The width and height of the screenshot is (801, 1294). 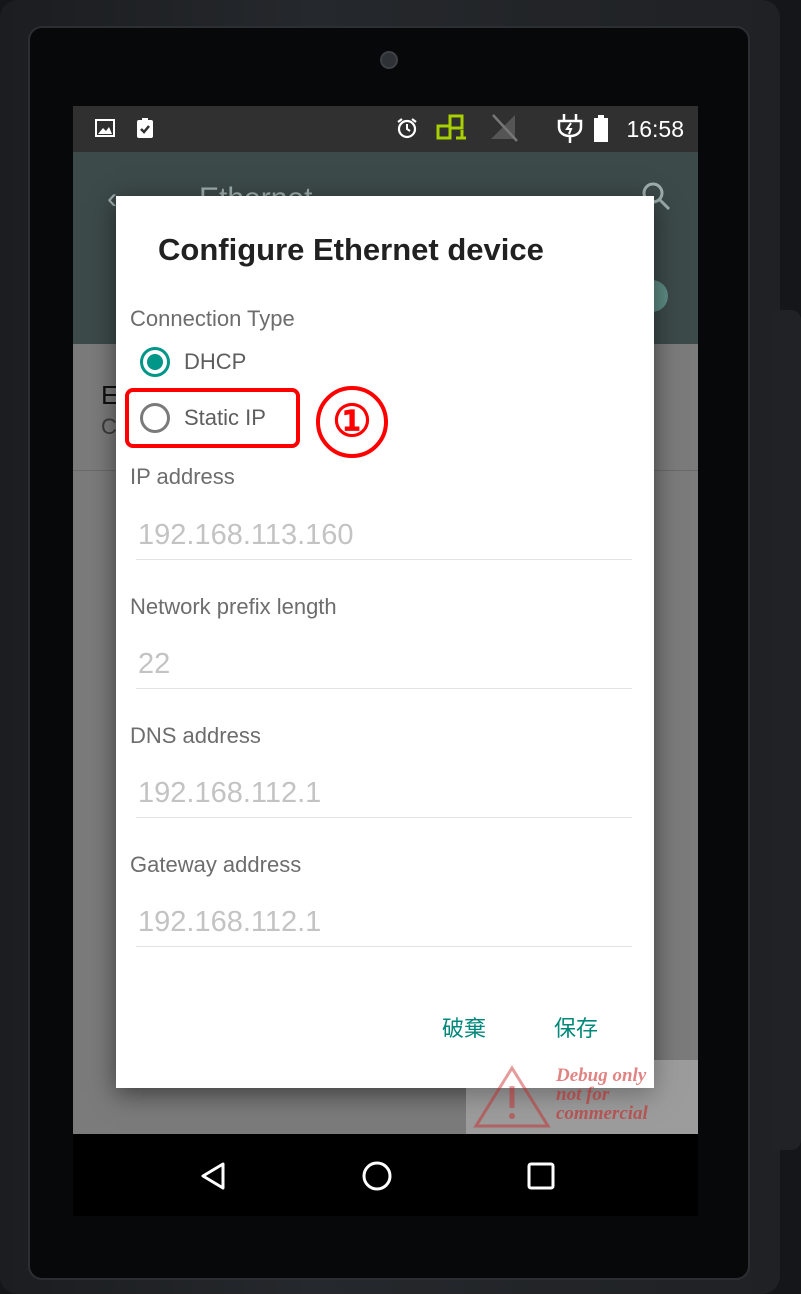 What do you see at coordinates (216, 864) in the screenshot?
I see `gateway-address-label: Gateway address` at bounding box center [216, 864].